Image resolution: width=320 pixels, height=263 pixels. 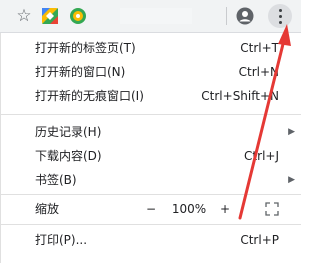 I want to click on menu-item-label: 下载内容(D), so click(x=68, y=156).